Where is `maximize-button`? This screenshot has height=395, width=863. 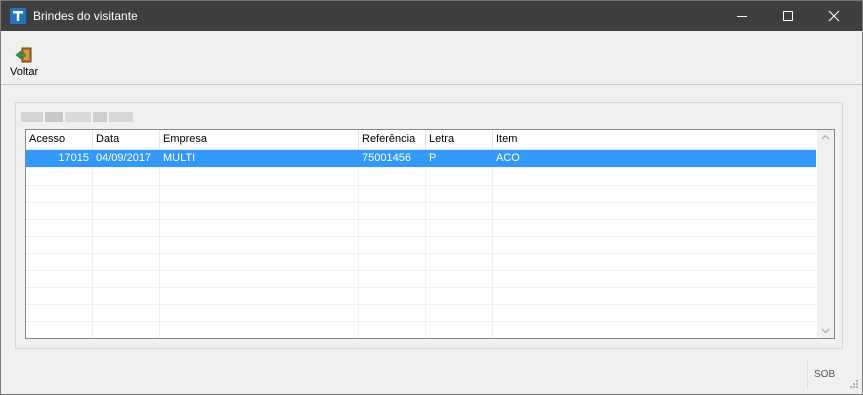
maximize-button is located at coordinates (788, 16).